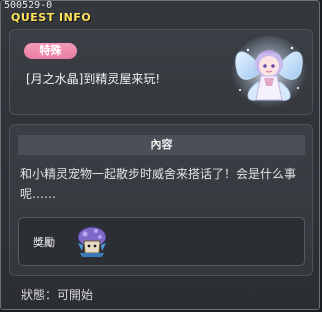 Image resolution: width=322 pixels, height=312 pixels. Describe the element at coordinates (161, 241) in the screenshot. I see `reward-box: 獎勵` at that location.